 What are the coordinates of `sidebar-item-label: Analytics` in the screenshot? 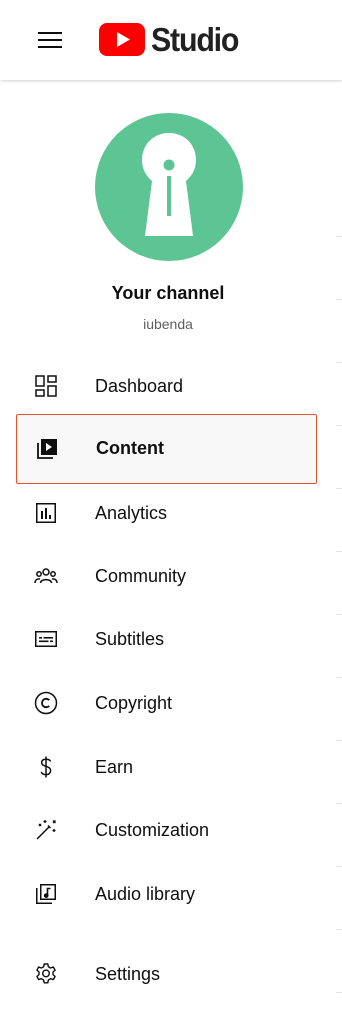 It's located at (131, 513).